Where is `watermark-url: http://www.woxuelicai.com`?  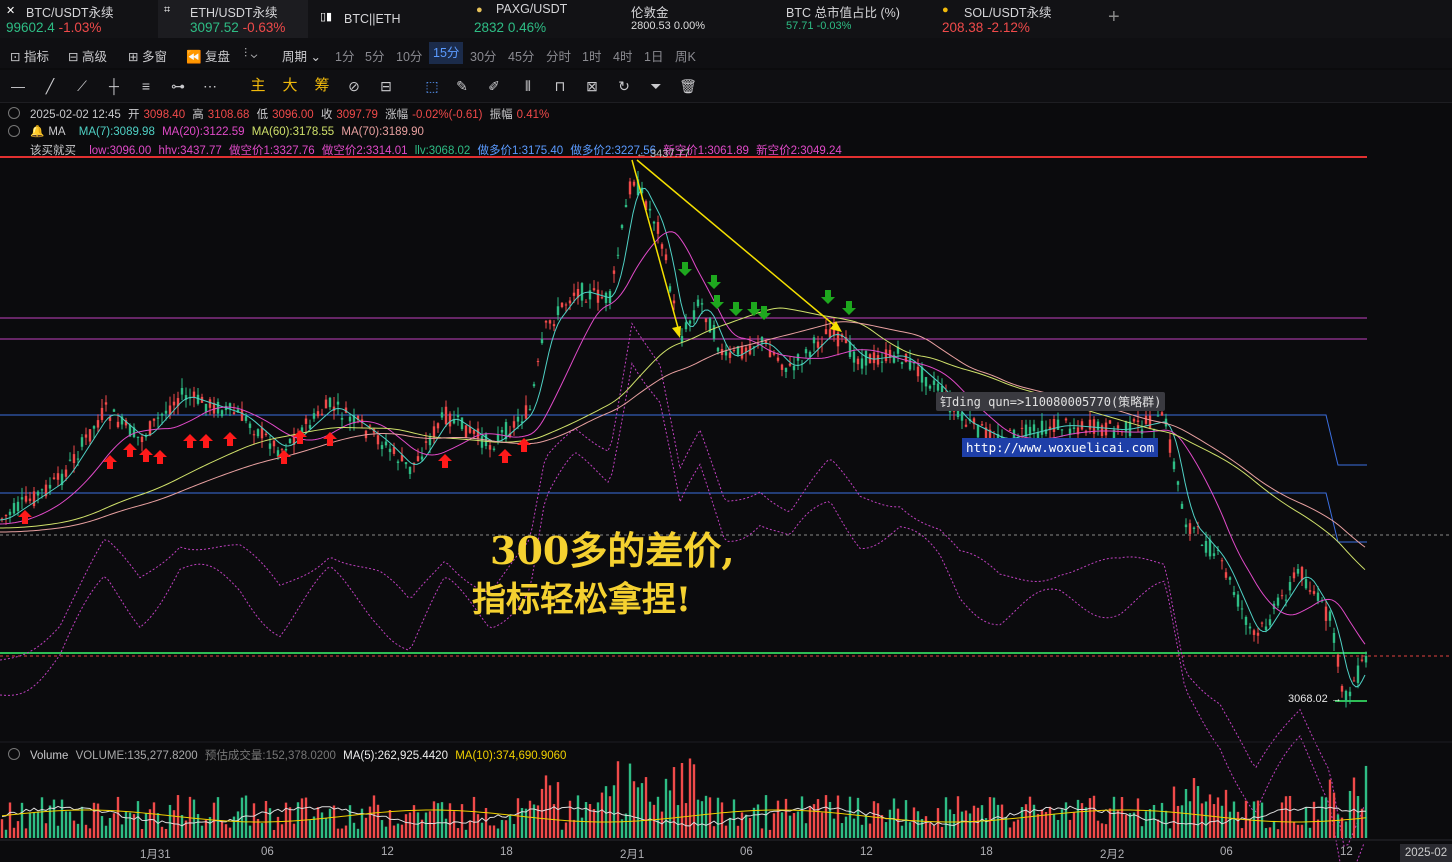 watermark-url: http://www.woxuelicai.com is located at coordinates (1060, 447).